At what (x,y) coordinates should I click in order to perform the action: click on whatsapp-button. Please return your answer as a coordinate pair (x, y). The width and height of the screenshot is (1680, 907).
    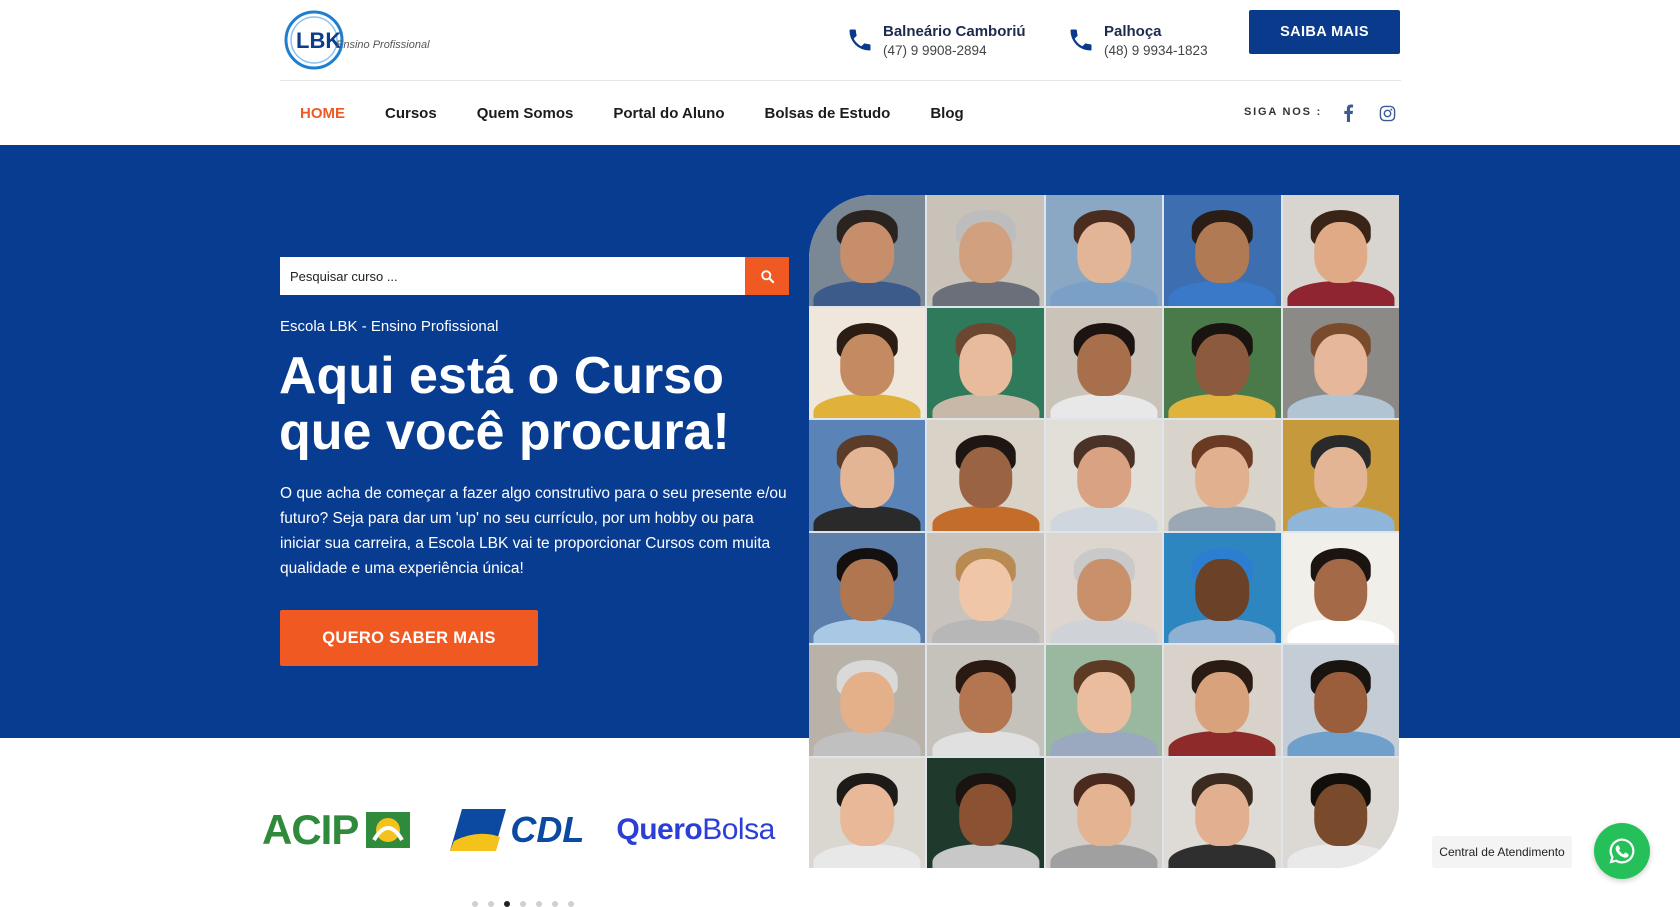
    Looking at the image, I should click on (1622, 851).